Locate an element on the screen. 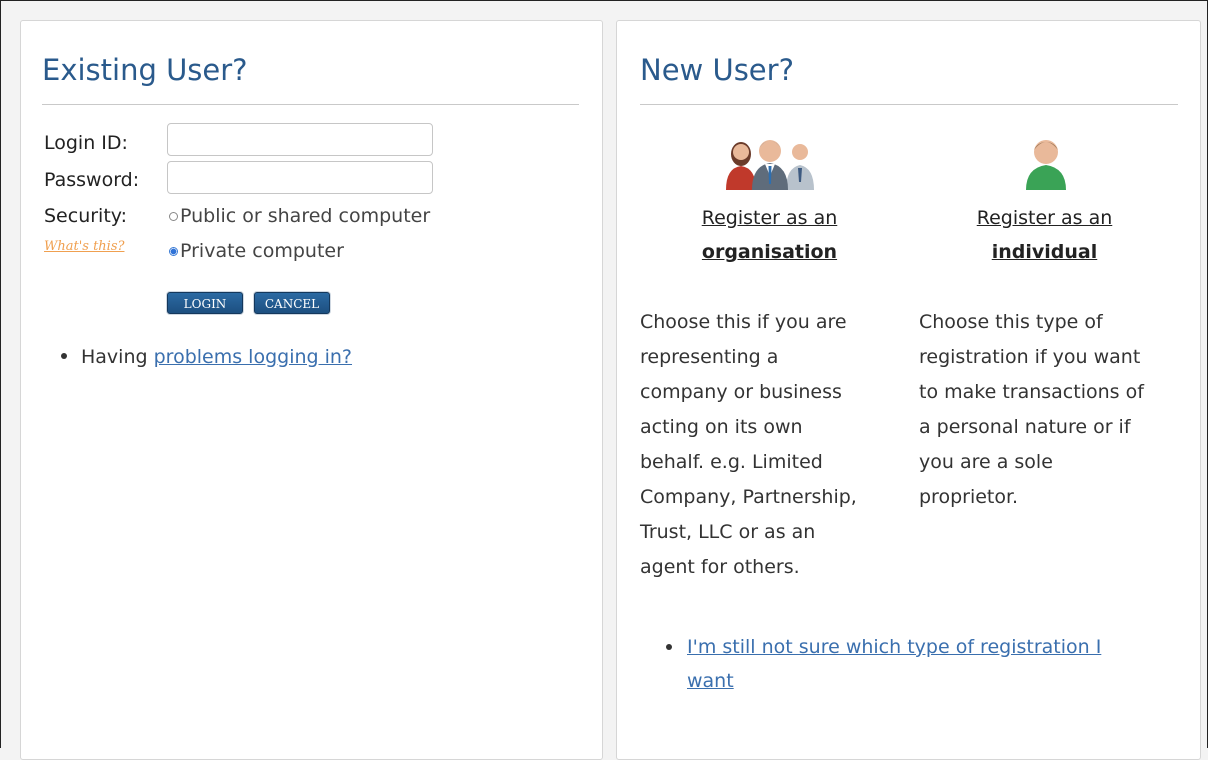 This screenshot has height=760, width=1208. organisation-description-line: acting on its own is located at coordinates (721, 427).